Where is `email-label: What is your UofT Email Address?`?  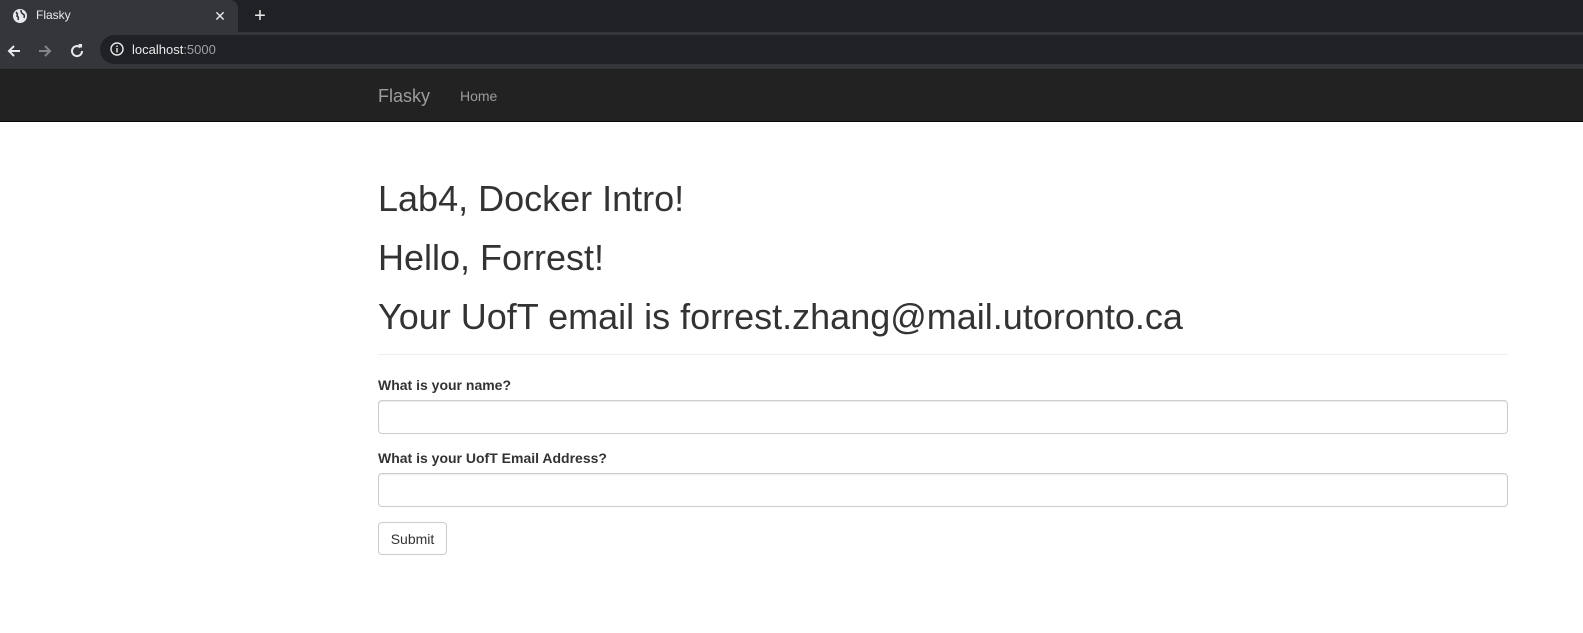 email-label: What is your UofT Email Address? is located at coordinates (492, 458).